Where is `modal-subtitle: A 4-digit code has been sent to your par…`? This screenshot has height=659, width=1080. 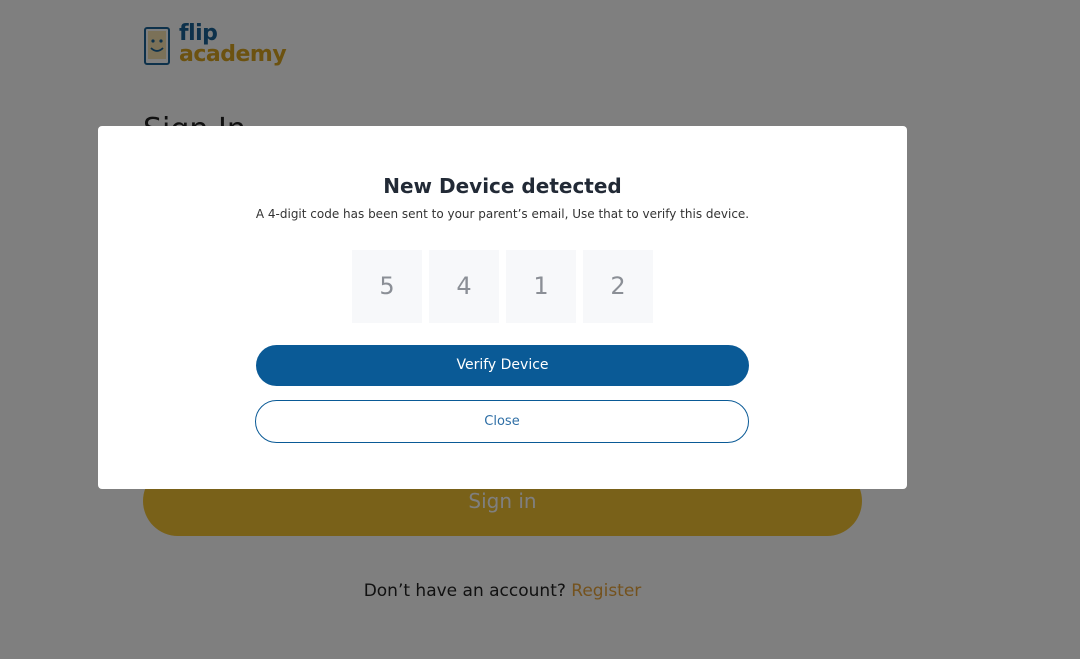
modal-subtitle: A 4-digit code has been sent to your par… is located at coordinates (502, 214).